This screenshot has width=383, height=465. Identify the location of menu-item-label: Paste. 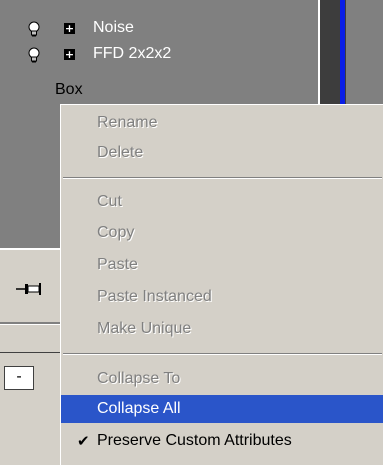
(117, 264).